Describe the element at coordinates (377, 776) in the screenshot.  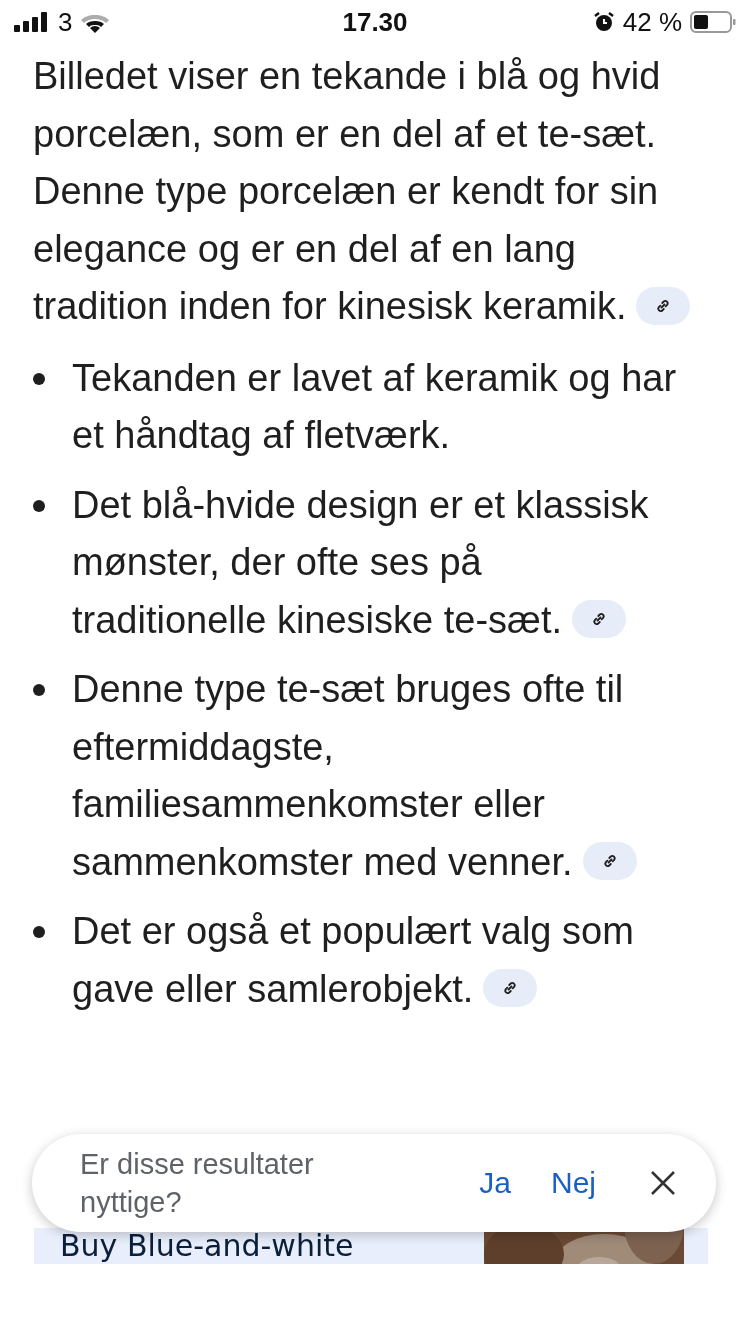
I see `bullet-text: Denne type te-sæt bruges ofte til eftermiddagste, familiesammenkomster eller sammenkomster med venner.` at that location.